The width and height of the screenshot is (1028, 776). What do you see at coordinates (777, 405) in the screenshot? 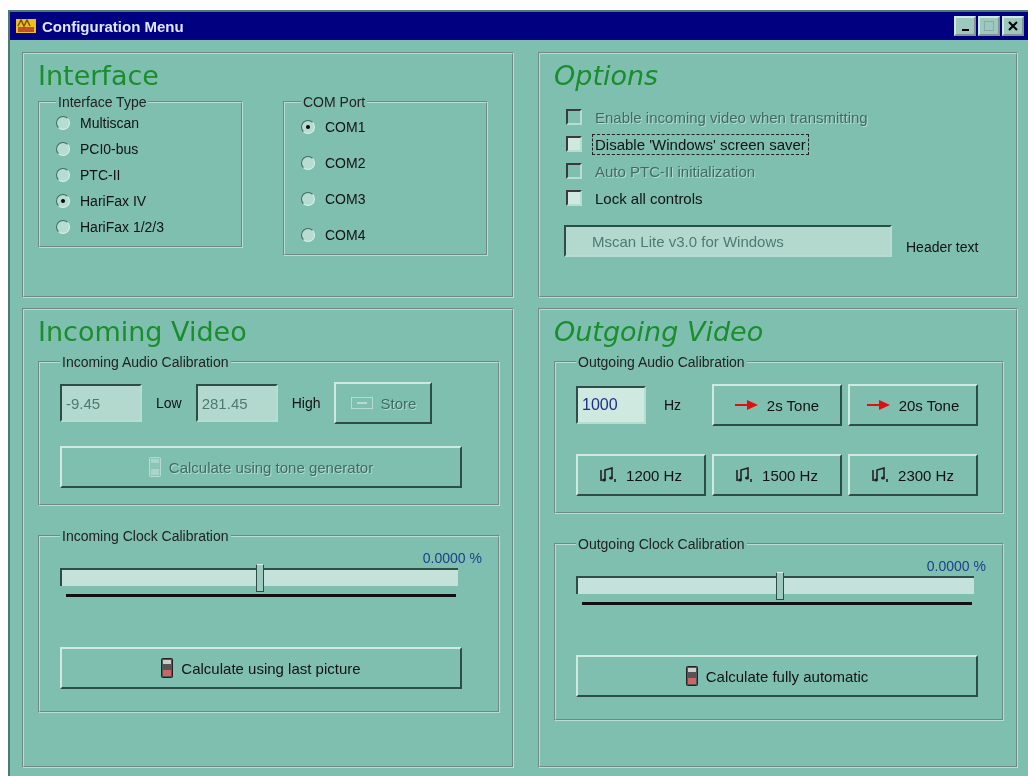
I see `tone-button: 2s Tone` at bounding box center [777, 405].